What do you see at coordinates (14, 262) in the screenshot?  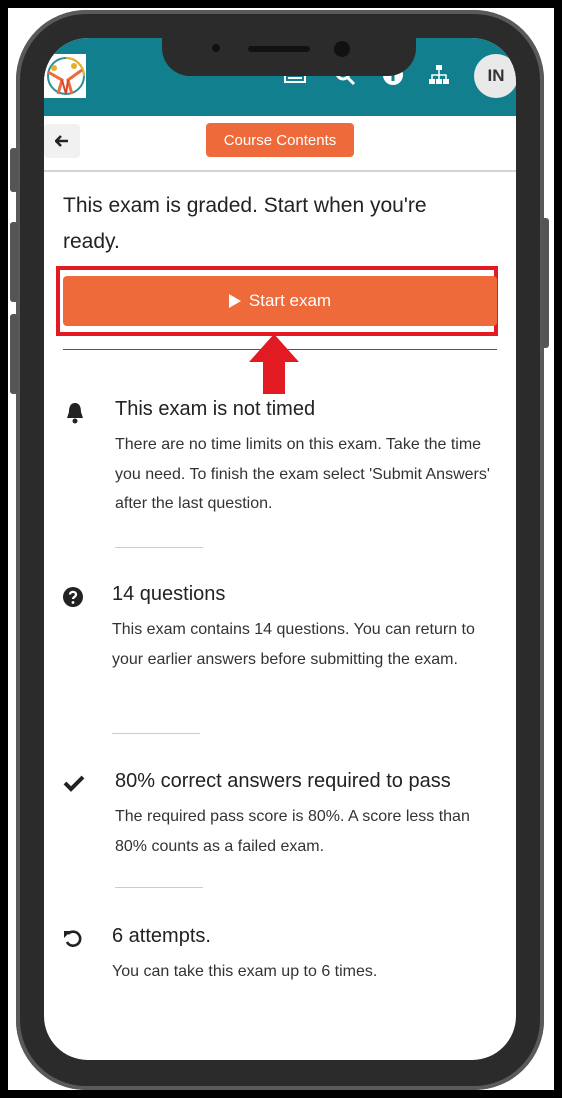 I see `phone-volume-up` at bounding box center [14, 262].